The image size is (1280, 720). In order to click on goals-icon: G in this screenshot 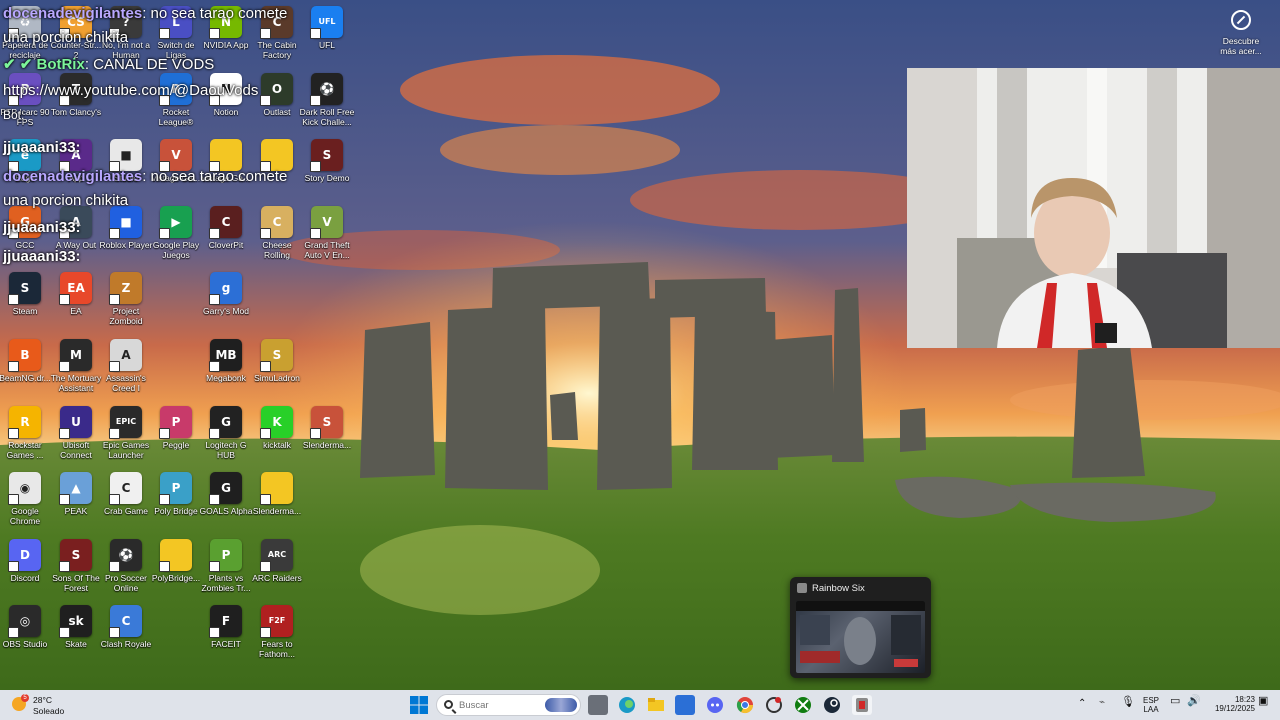, I will do `click(225, 489)`.